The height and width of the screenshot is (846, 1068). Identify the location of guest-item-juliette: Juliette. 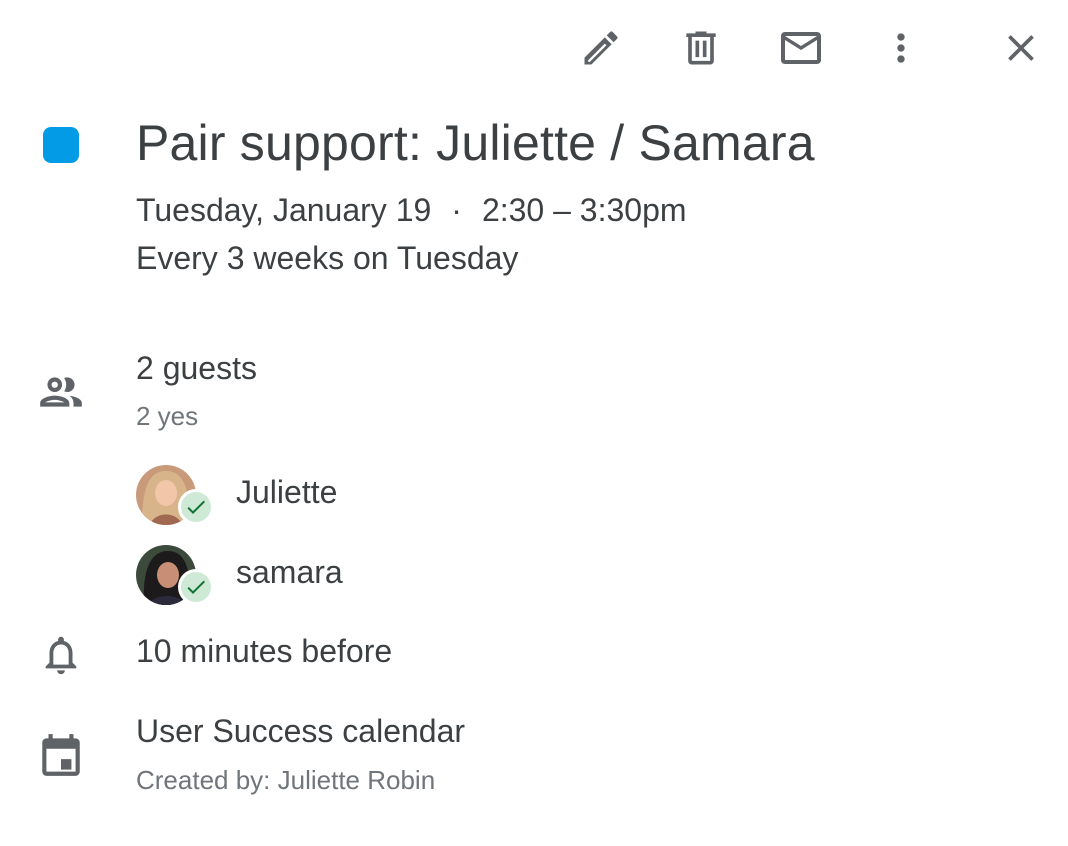
(336, 495).